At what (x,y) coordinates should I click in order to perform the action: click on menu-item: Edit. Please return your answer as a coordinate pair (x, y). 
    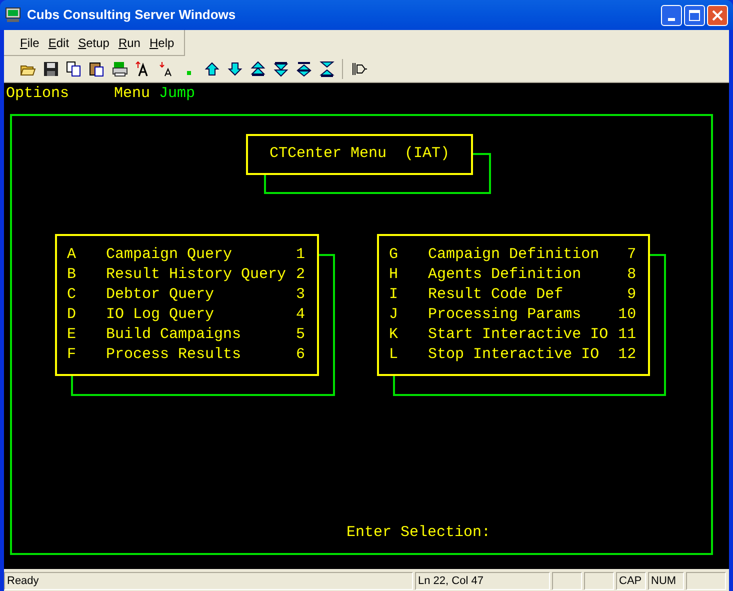
    Looking at the image, I should click on (59, 43).